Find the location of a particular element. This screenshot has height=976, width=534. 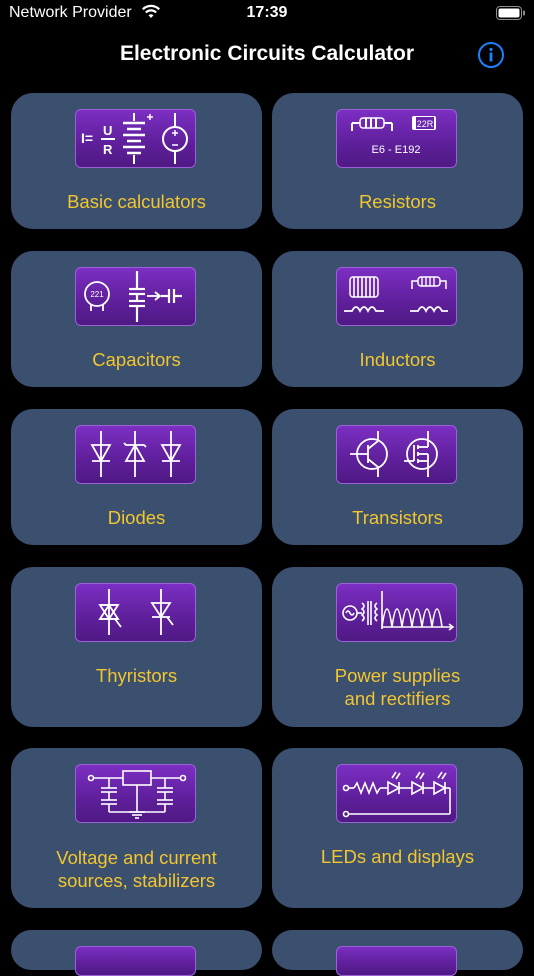

transistors-icon is located at coordinates (396, 454).